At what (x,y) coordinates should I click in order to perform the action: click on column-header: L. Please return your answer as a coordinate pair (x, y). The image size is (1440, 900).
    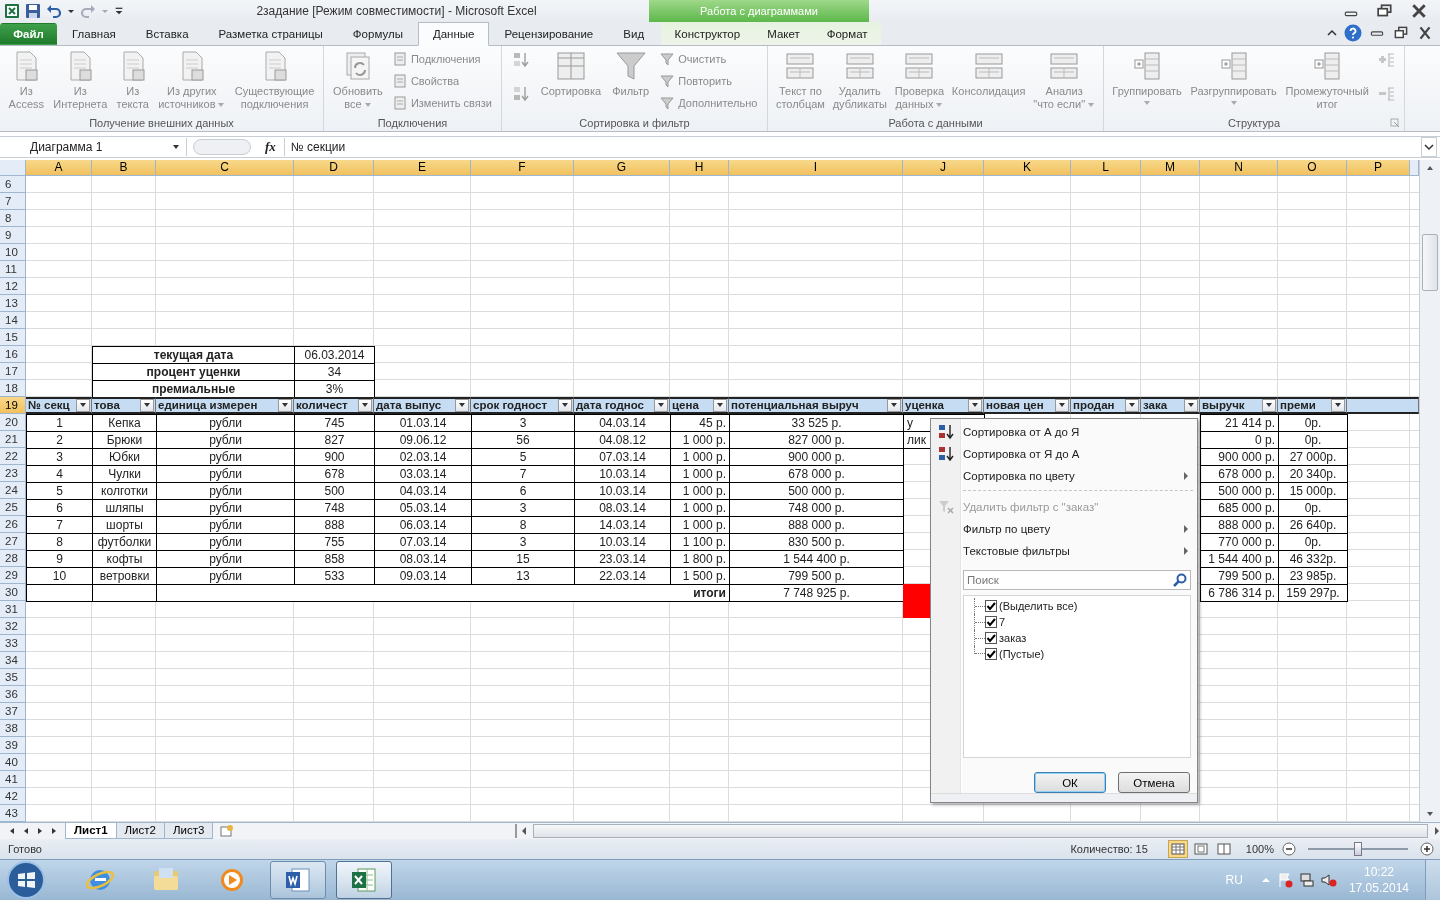
    Looking at the image, I should click on (1106, 167).